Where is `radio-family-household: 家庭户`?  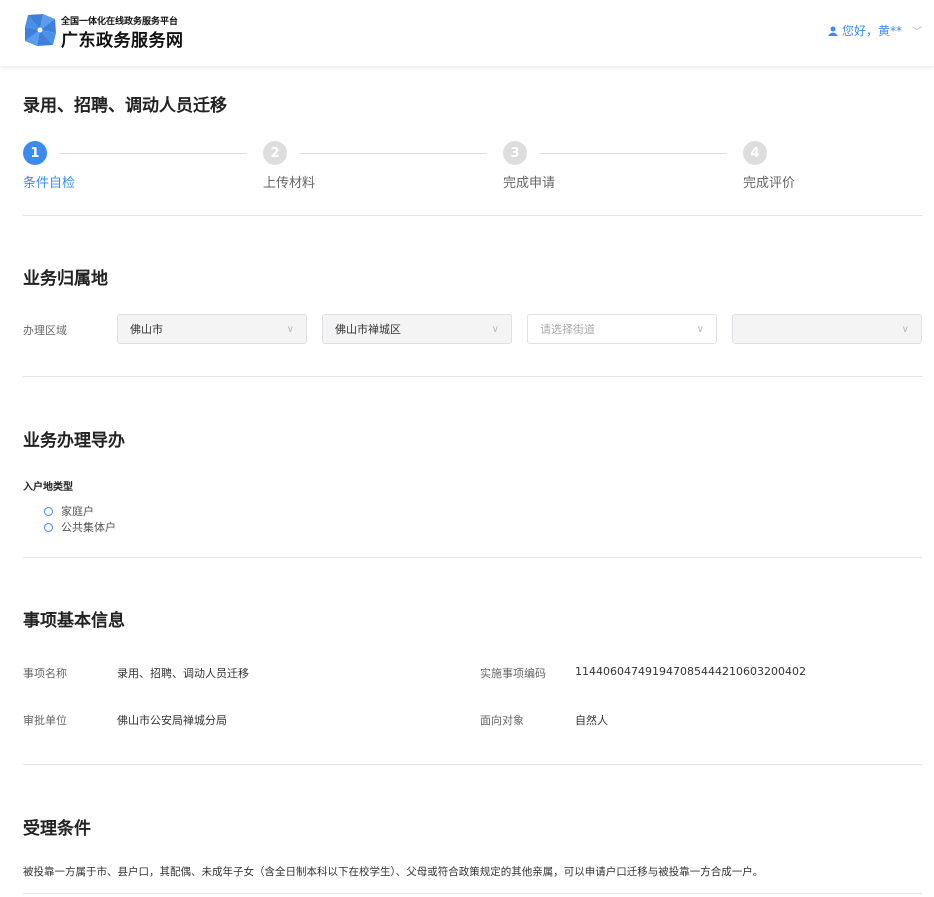 radio-family-household: 家庭户 is located at coordinates (69, 511).